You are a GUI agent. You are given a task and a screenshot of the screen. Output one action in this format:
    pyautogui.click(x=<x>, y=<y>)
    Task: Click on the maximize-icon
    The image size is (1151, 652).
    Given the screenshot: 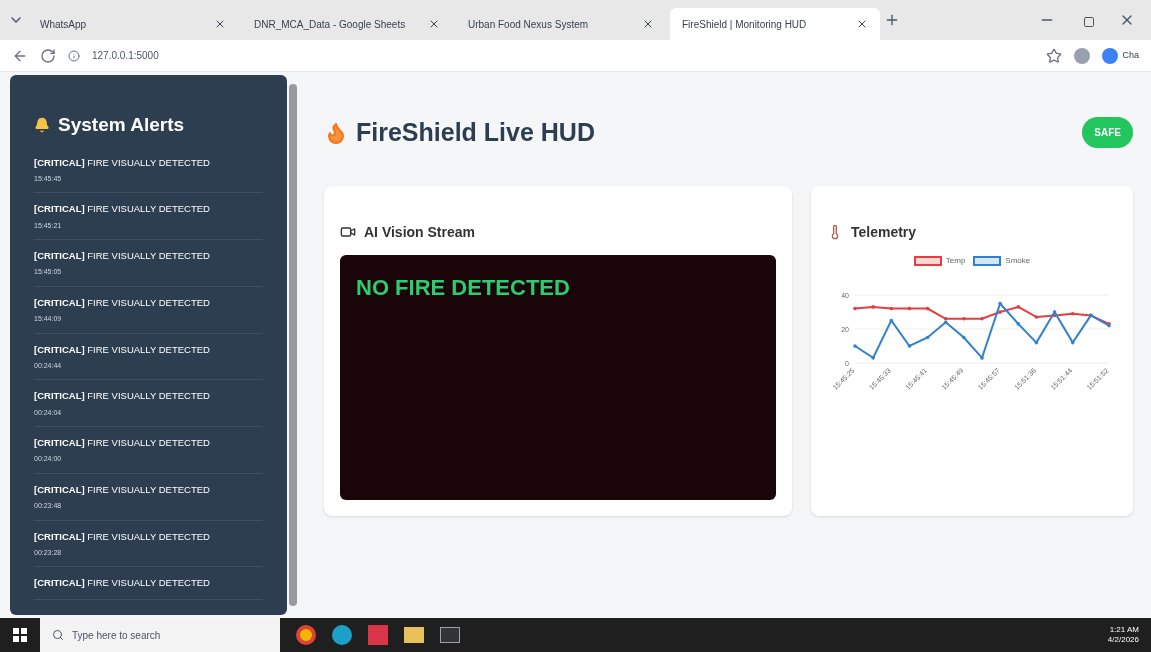 What is the action you would take?
    pyautogui.click(x=1089, y=22)
    